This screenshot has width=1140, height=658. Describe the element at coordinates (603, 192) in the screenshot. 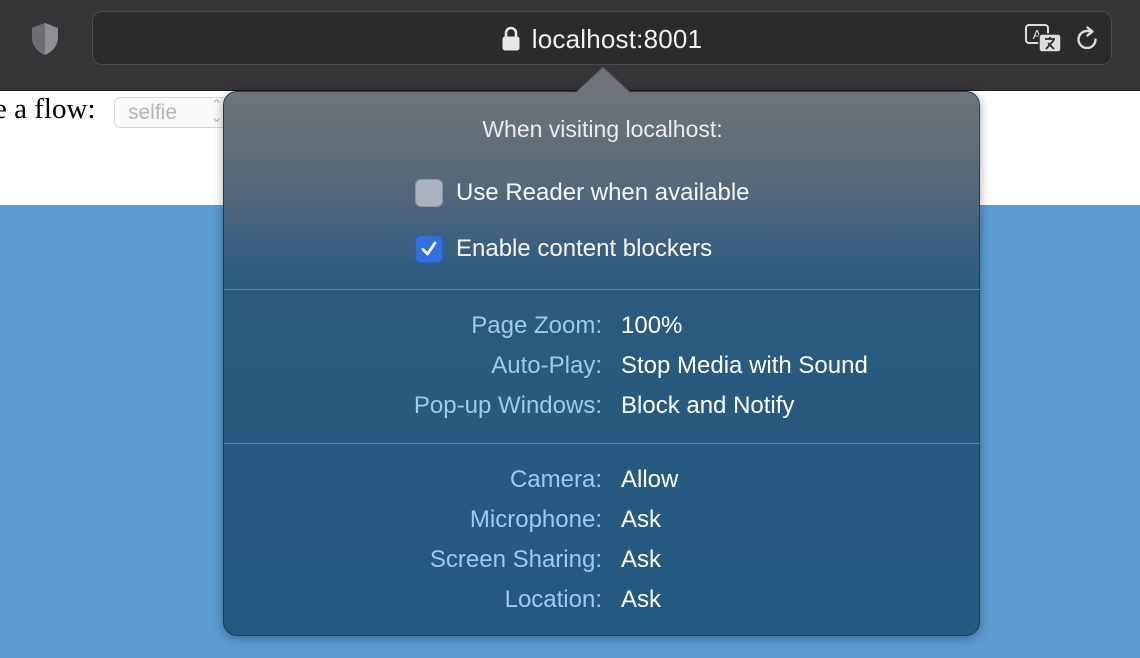

I see `reader-checkbox-label: Use Reader when available` at that location.